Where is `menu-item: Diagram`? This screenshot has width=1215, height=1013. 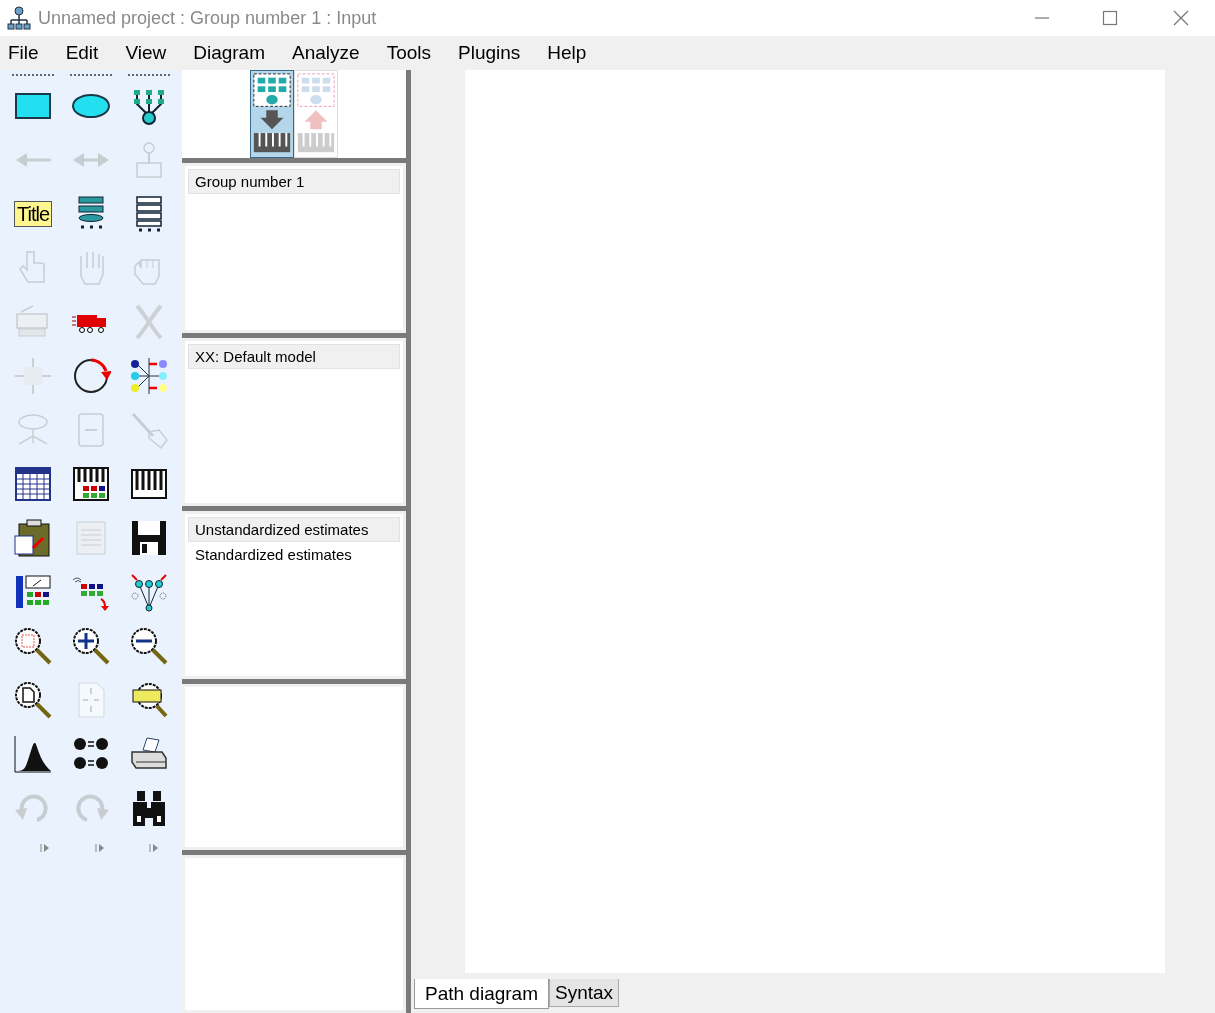
menu-item: Diagram is located at coordinates (229, 53).